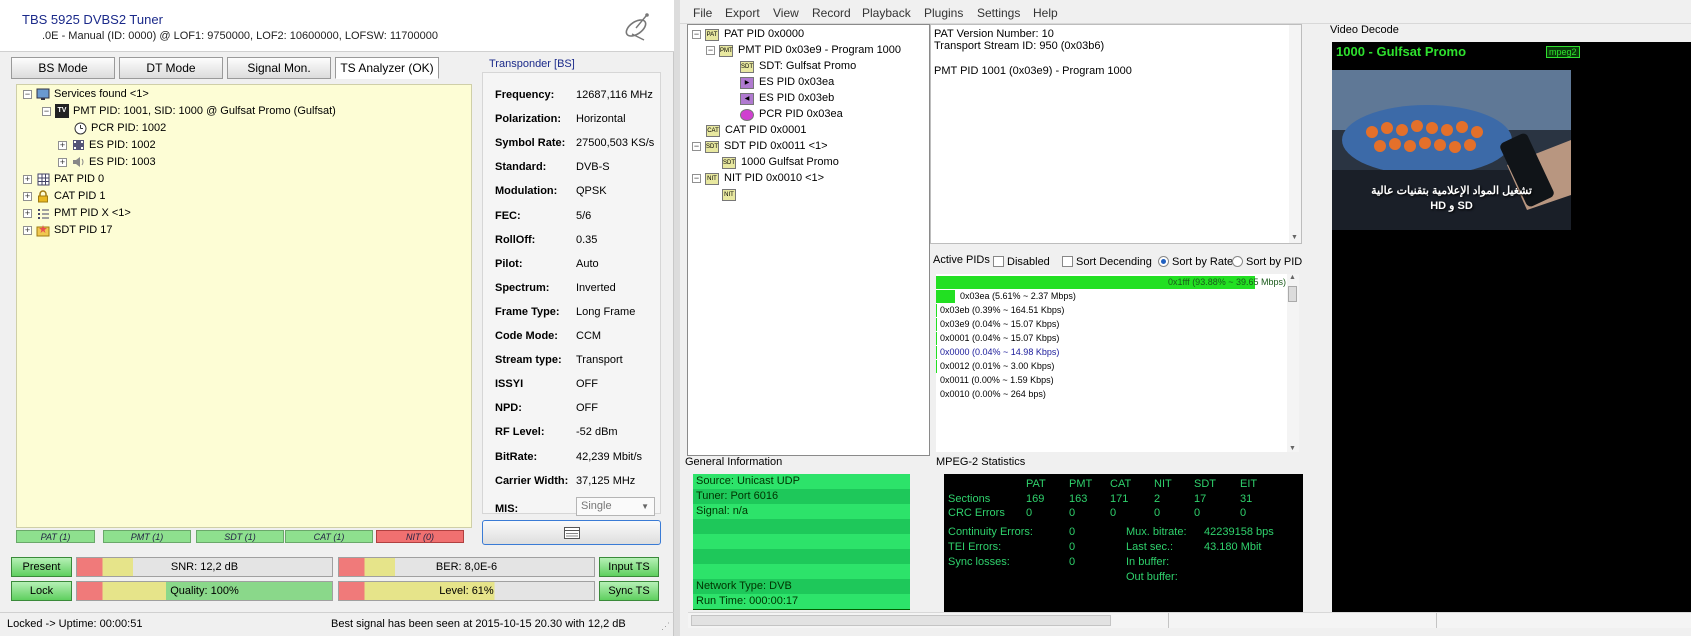 The width and height of the screenshot is (1691, 636). What do you see at coordinates (86, 94) in the screenshot?
I see `tree-item-services: − Services found <1>` at bounding box center [86, 94].